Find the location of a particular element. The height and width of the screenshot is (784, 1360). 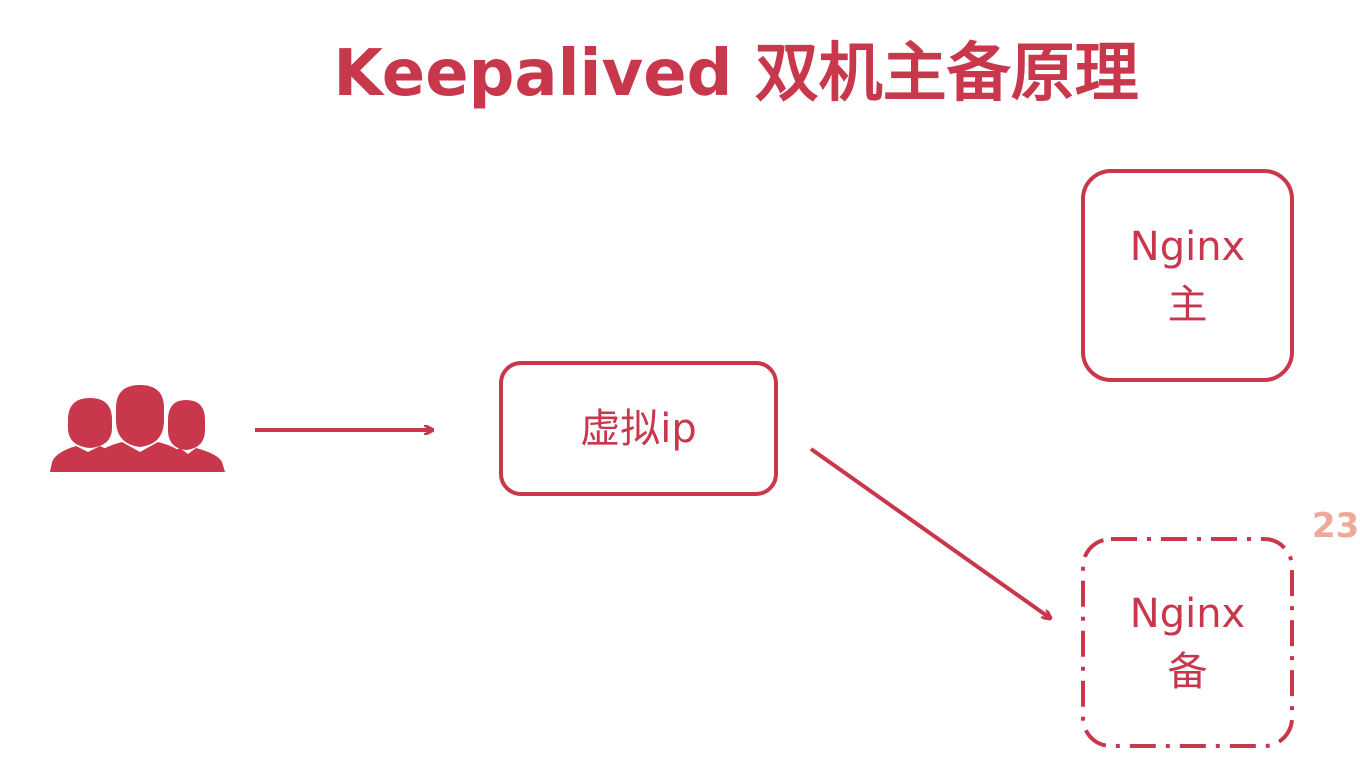

virtual-ip-text: 虚拟ip is located at coordinates (638, 428).